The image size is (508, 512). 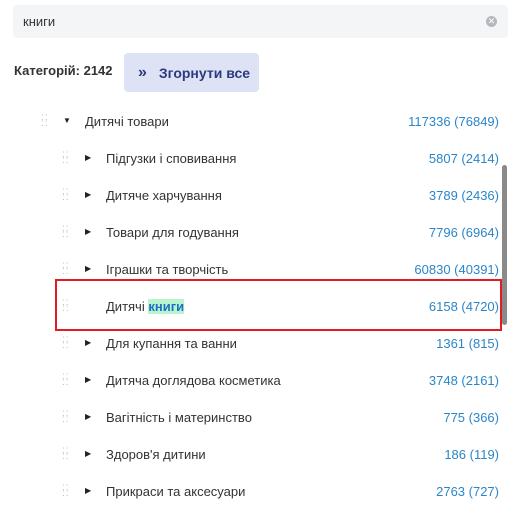 I want to click on search-bar: ✕, so click(x=260, y=21).